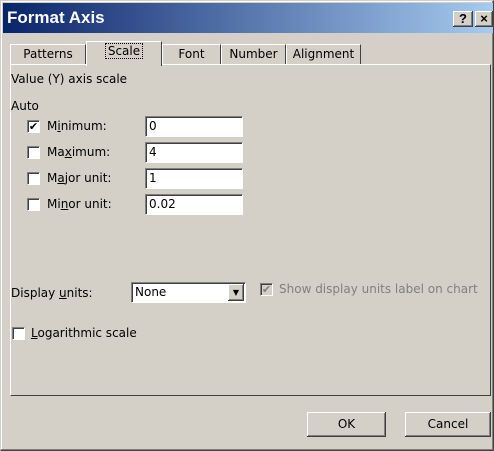  Describe the element at coordinates (79, 204) in the screenshot. I see `minor-unit-label: Minor unit:` at that location.